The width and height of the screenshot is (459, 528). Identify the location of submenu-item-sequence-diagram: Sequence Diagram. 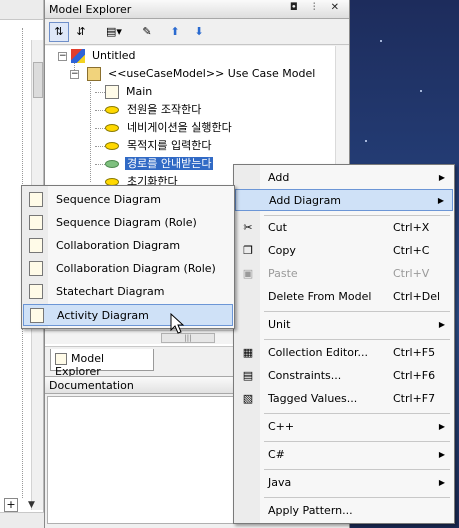
(128, 200).